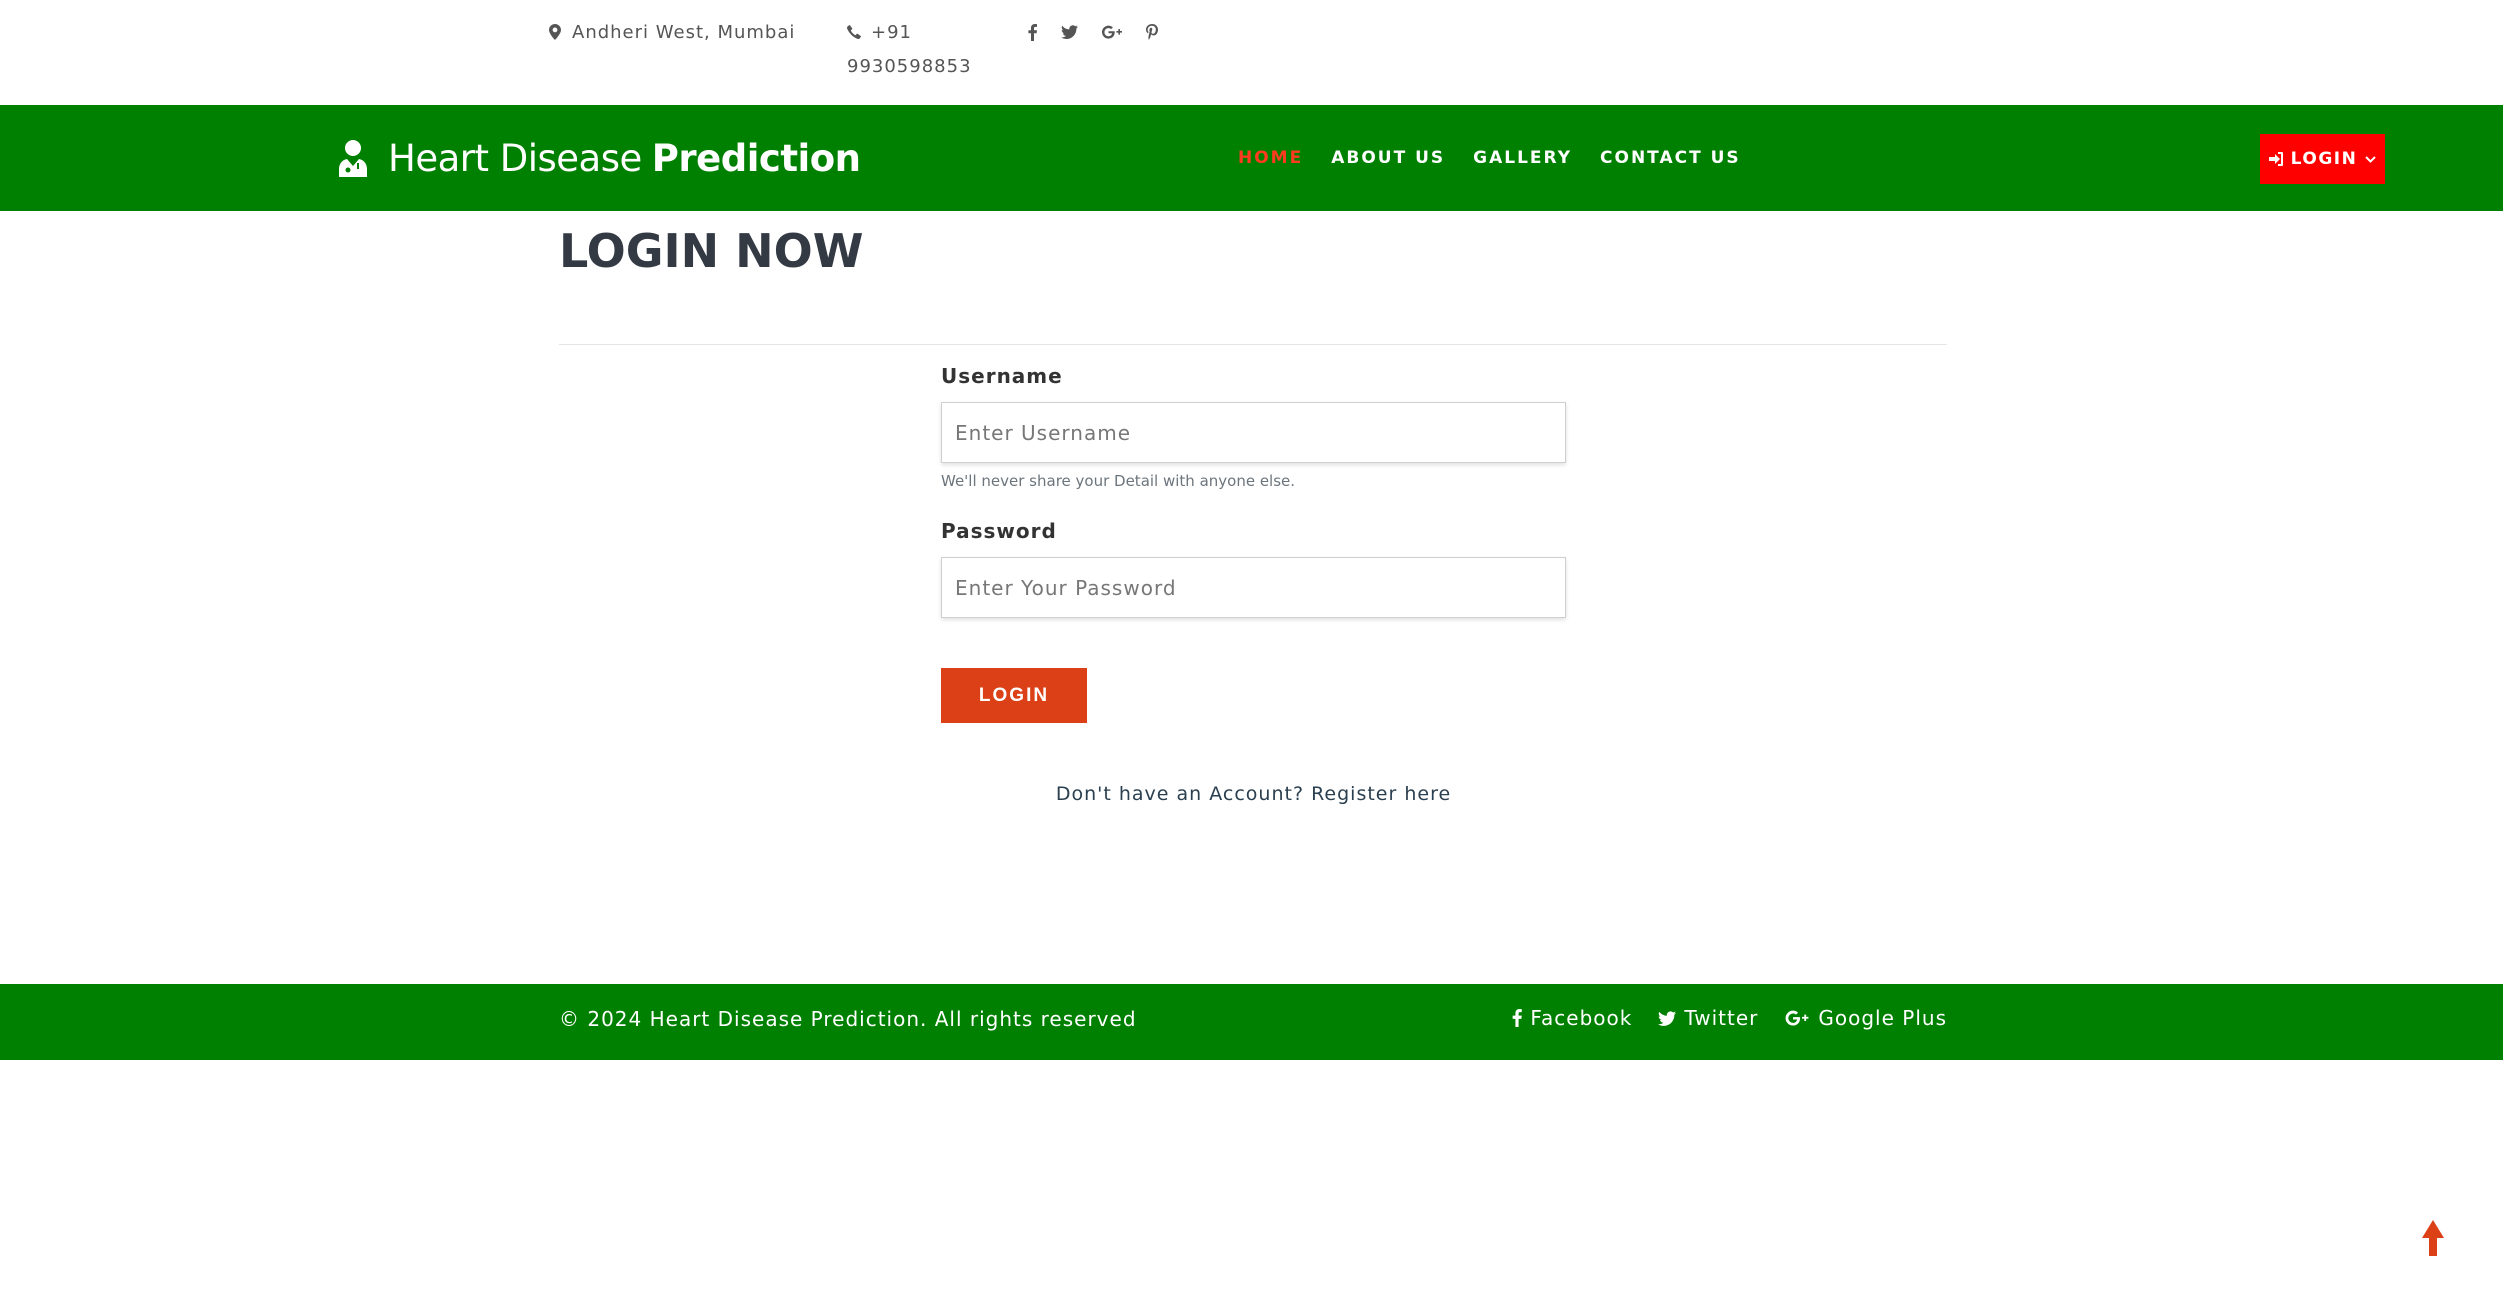 The width and height of the screenshot is (2503, 1305). Describe the element at coordinates (1251, 52) in the screenshot. I see `top-info-bar: Andheri West, Mumbai +91 9930598853` at that location.